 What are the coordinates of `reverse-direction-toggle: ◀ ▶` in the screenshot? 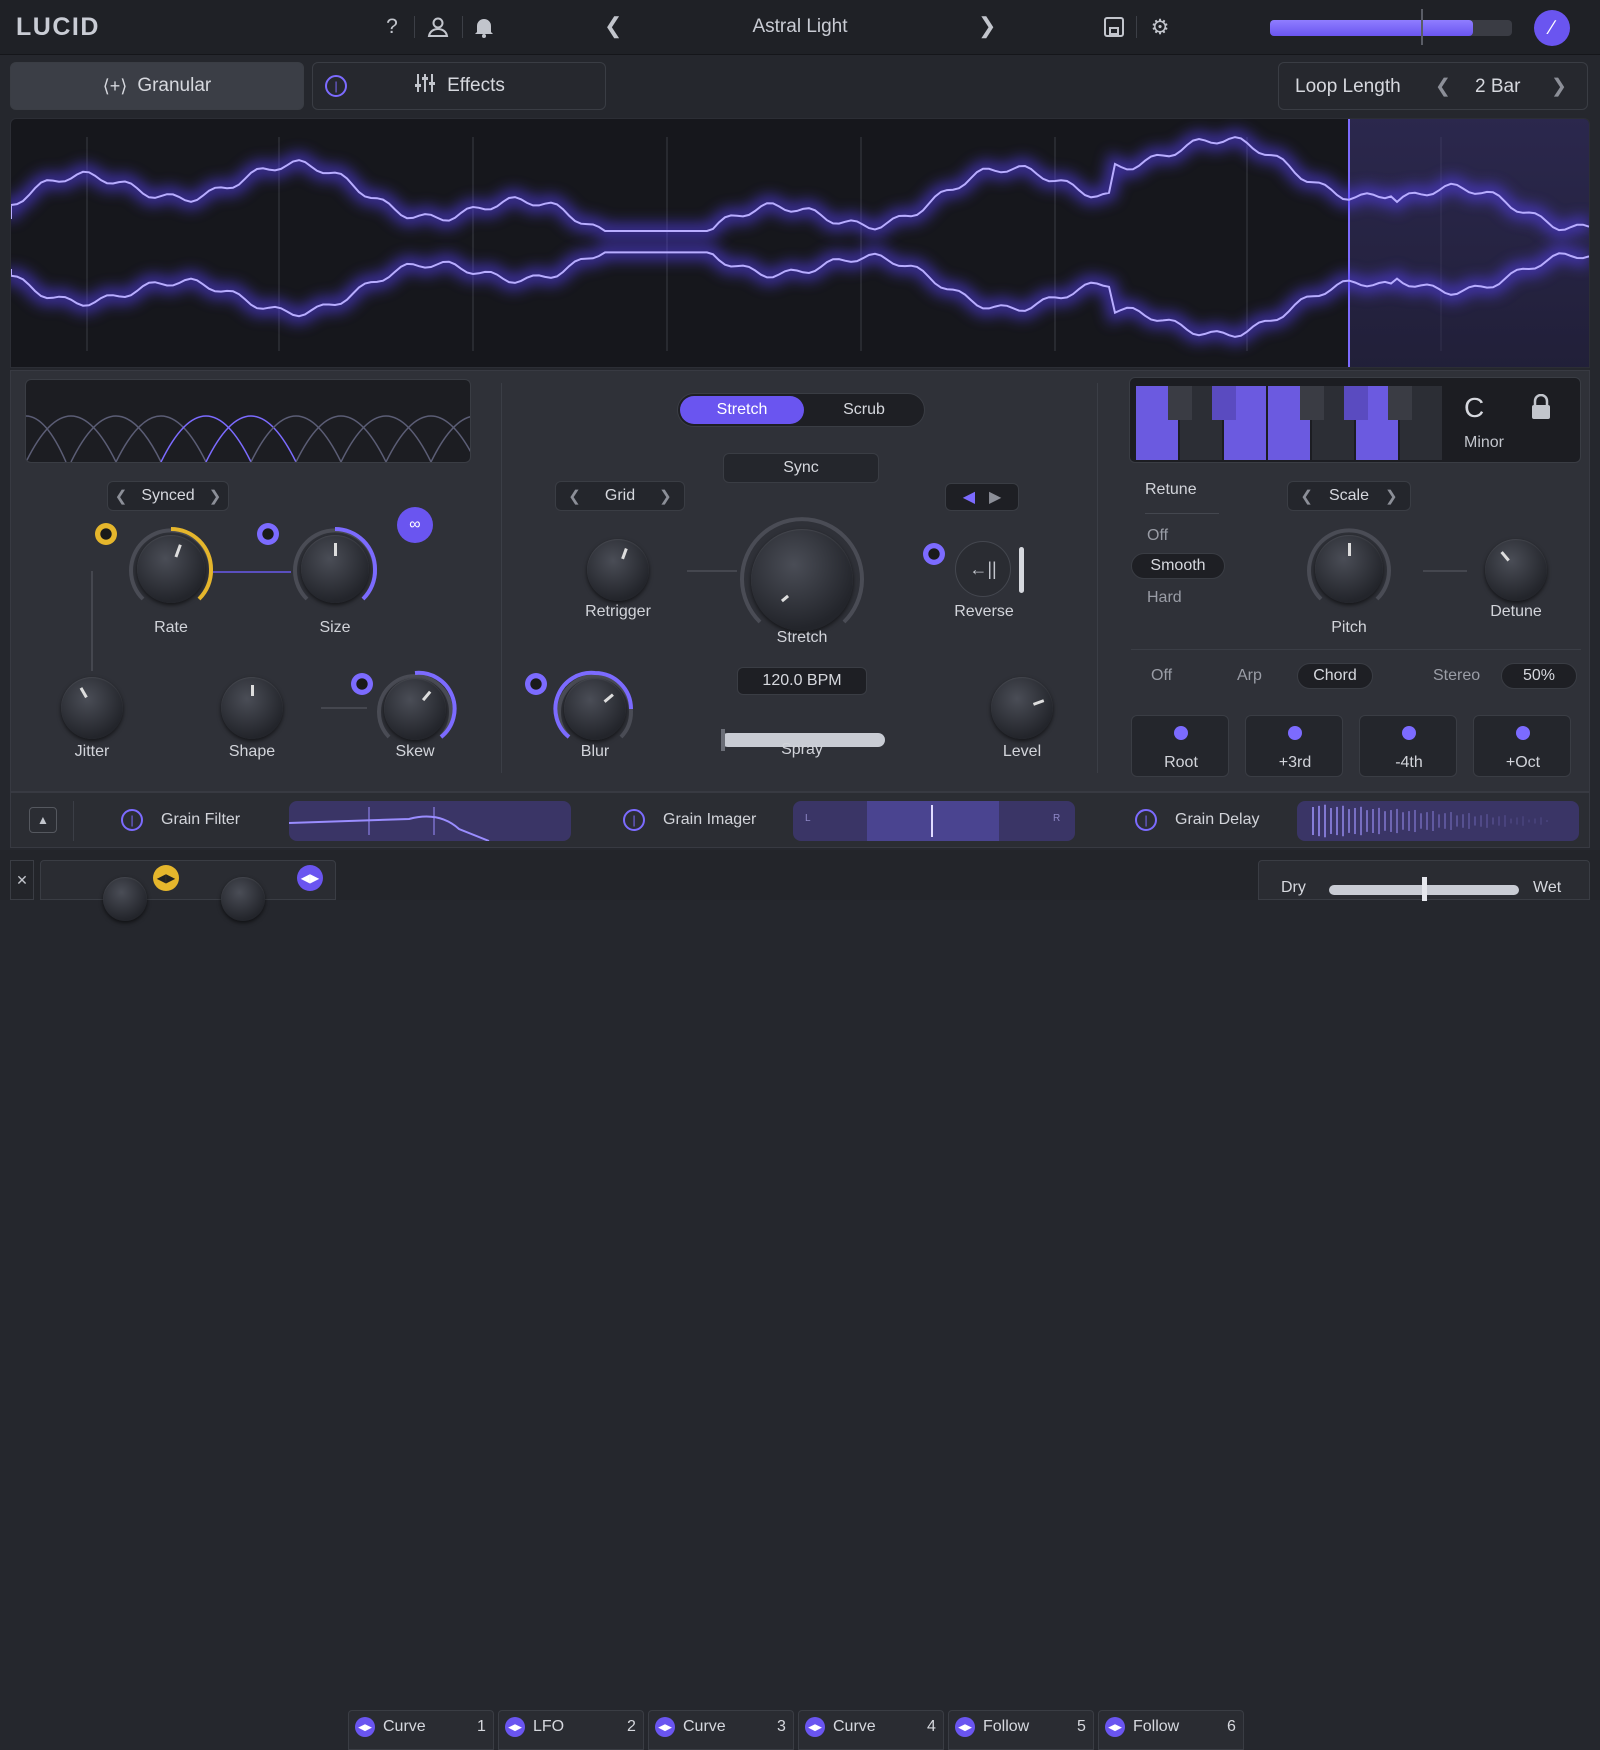 It's located at (982, 497).